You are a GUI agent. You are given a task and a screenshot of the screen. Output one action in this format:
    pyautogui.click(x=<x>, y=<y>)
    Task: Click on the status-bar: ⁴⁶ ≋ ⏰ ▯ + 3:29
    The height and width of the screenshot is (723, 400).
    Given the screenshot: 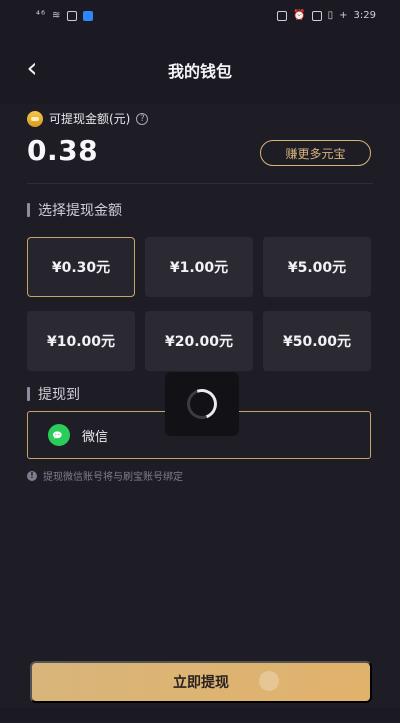 What is the action you would take?
    pyautogui.click(x=200, y=17)
    